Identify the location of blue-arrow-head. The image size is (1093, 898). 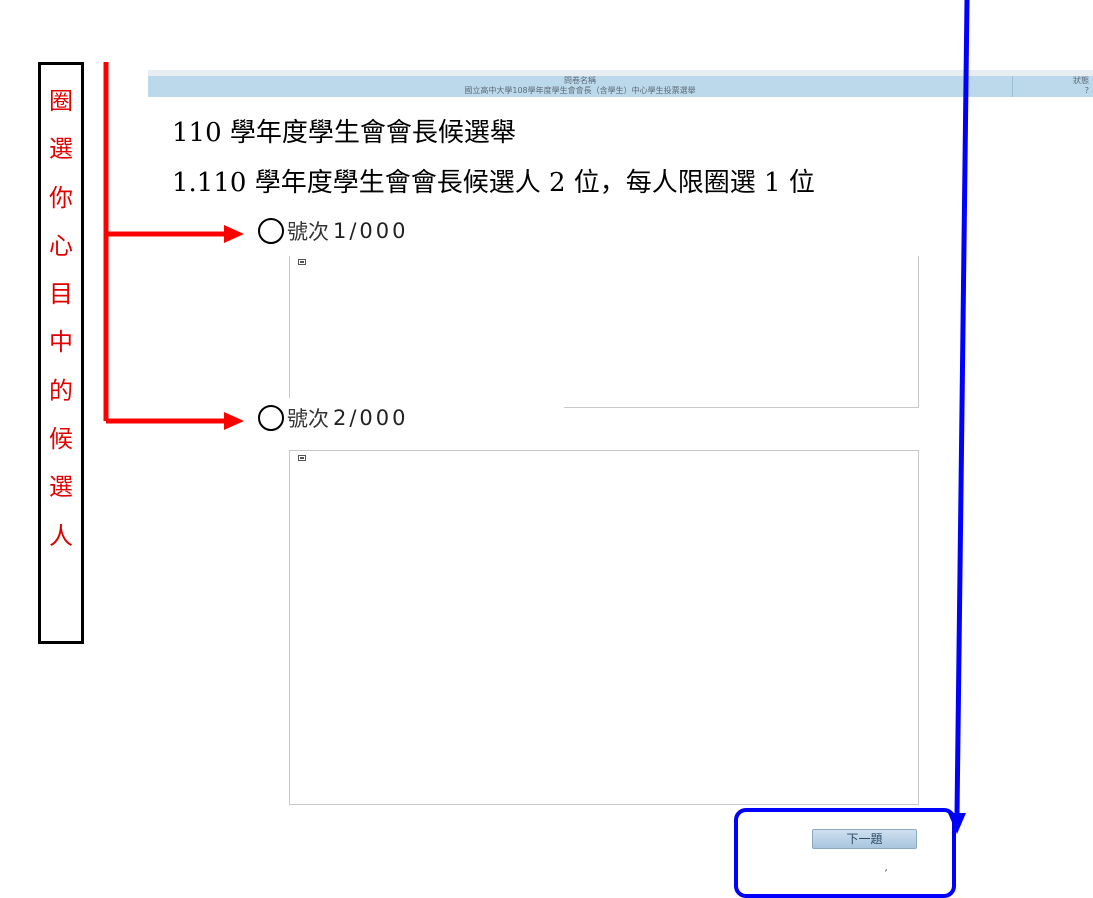
(957, 823).